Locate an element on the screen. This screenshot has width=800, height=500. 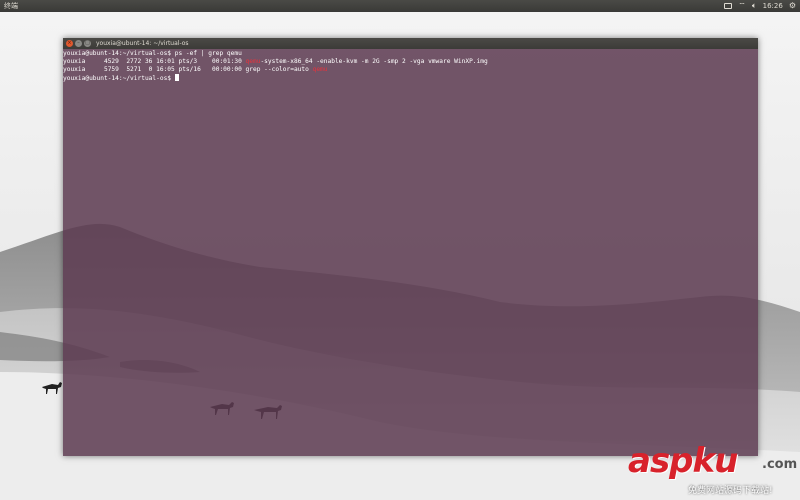
system-tray: ⌔ 🔈︎ 16:26 ⚙︎ is located at coordinates (760, 6).